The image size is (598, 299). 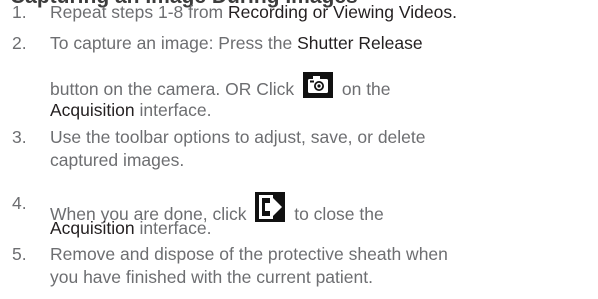 I want to click on step-1-link-text: Recording or Viewing Videos., so click(x=342, y=12).